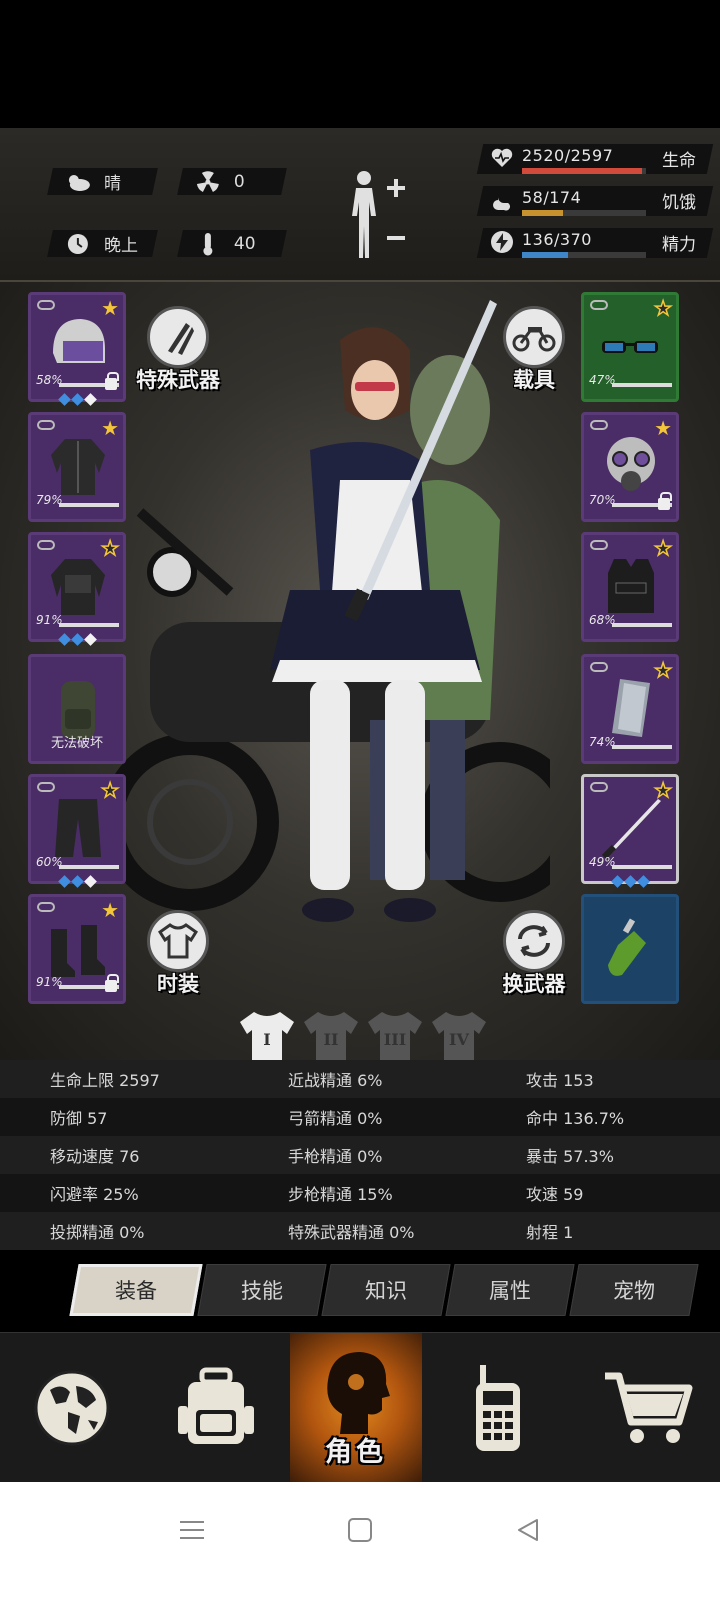 The height and width of the screenshot is (1600, 720). Describe the element at coordinates (679, 245) in the screenshot. I see `energy-label: 精力` at that location.